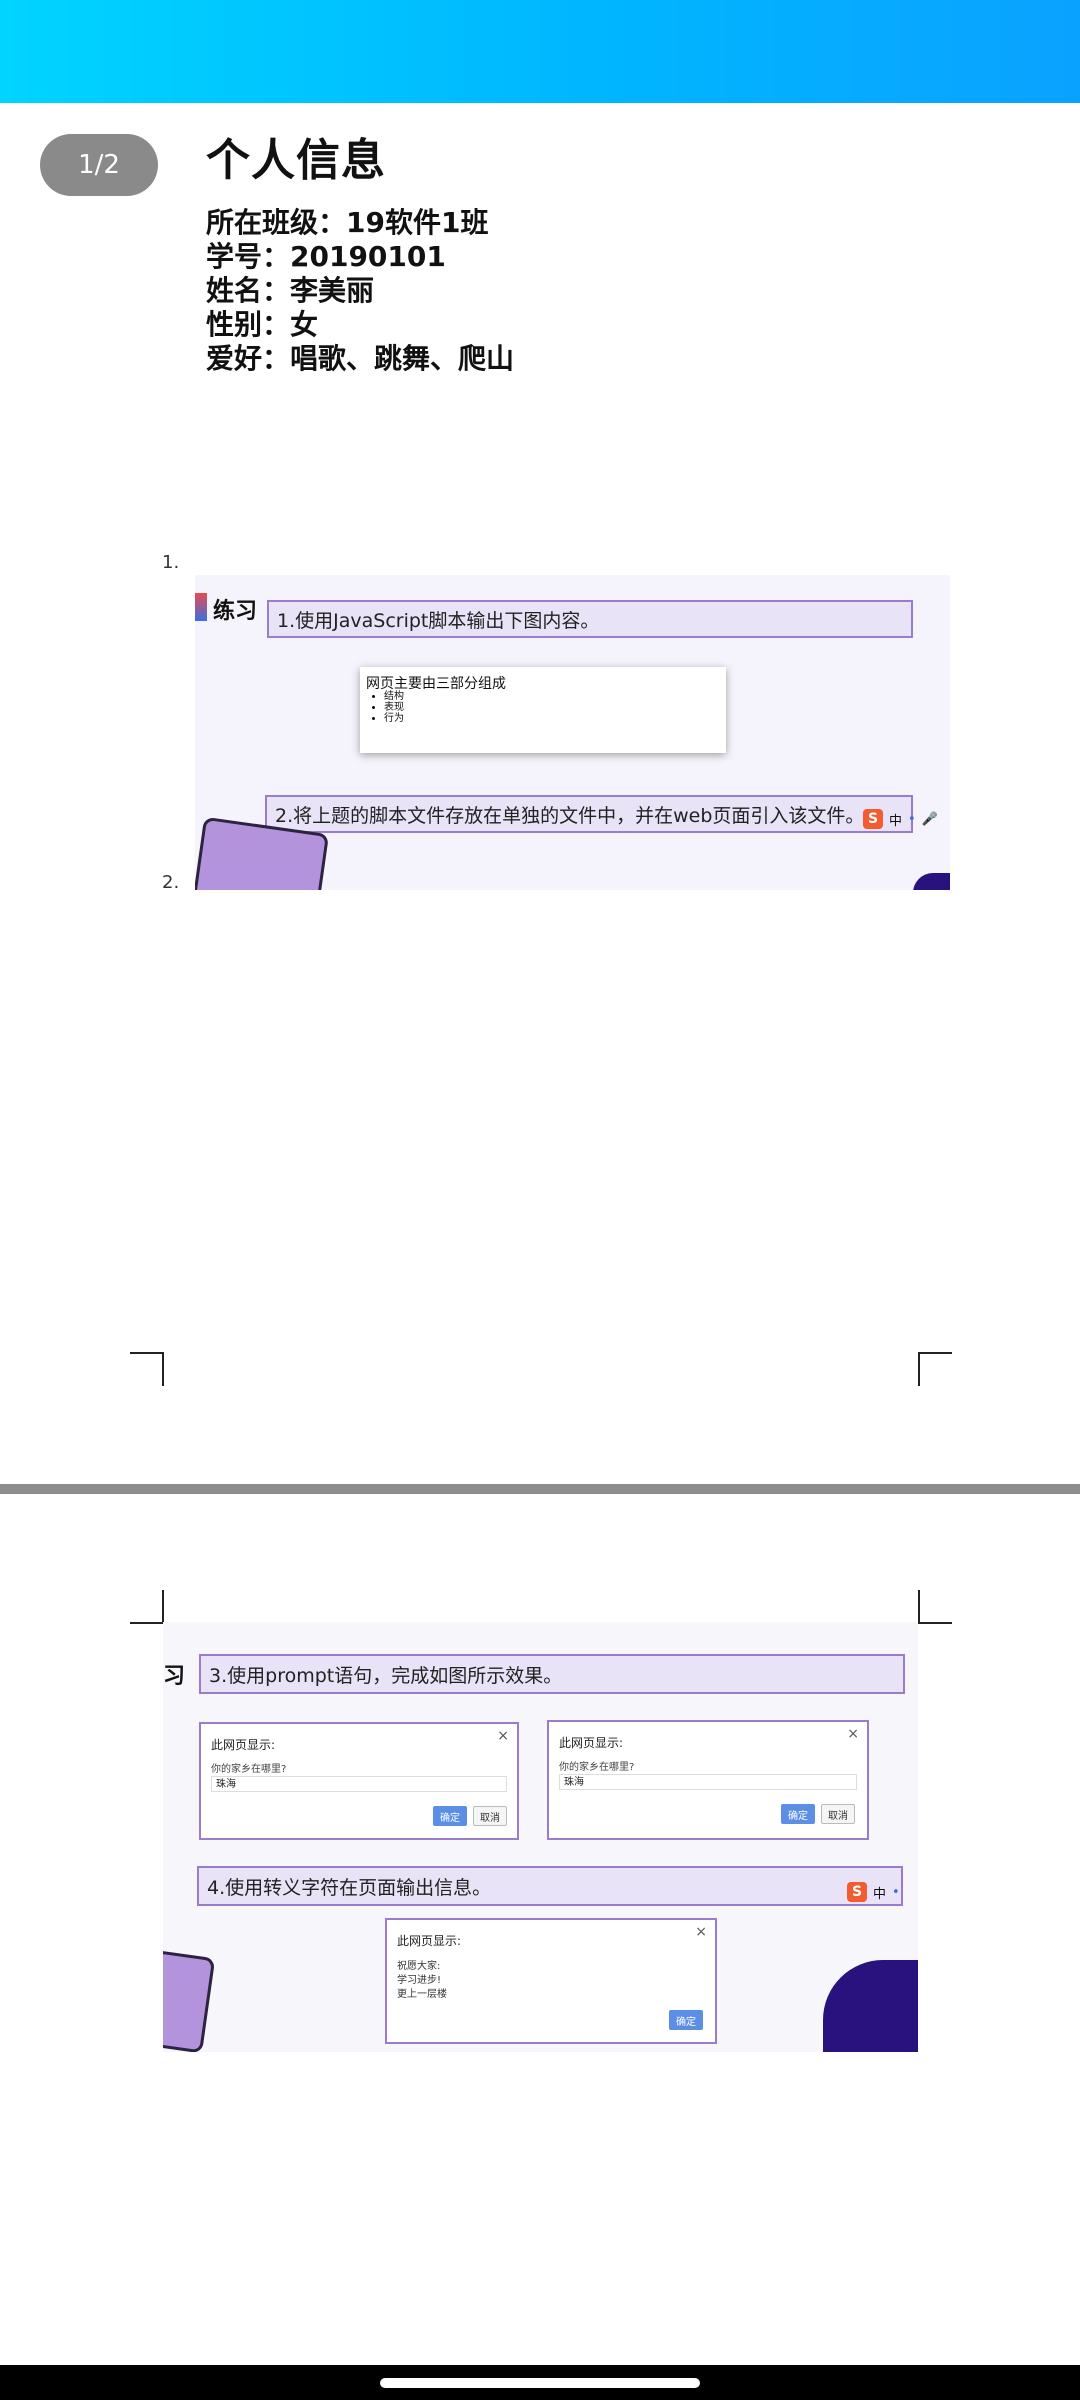  Describe the element at coordinates (171, 562) in the screenshot. I see `list-number-1: 1.` at that location.